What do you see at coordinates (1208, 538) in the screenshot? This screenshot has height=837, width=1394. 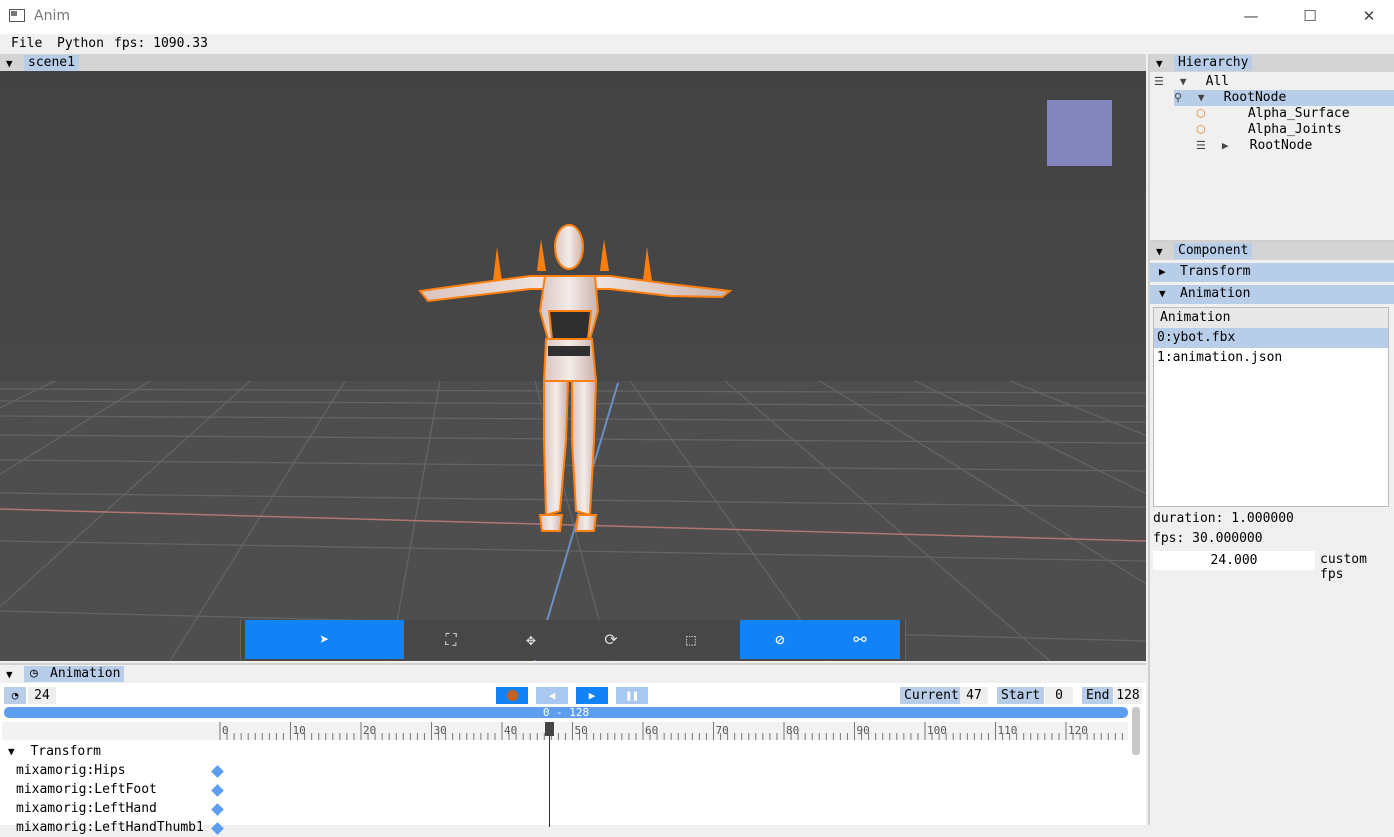 I see `fps-label: fps: 30.000000` at bounding box center [1208, 538].